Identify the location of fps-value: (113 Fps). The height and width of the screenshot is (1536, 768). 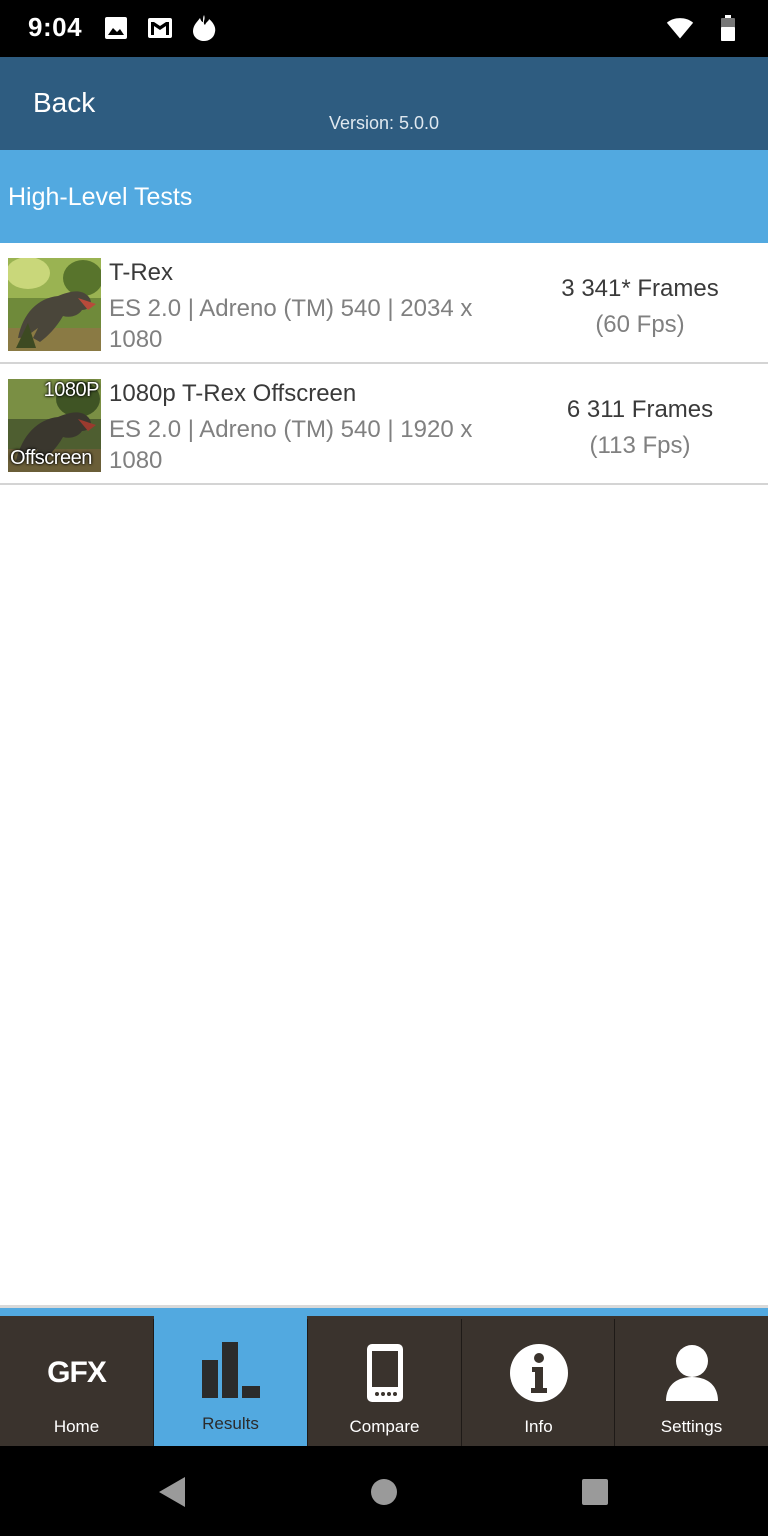
(640, 445).